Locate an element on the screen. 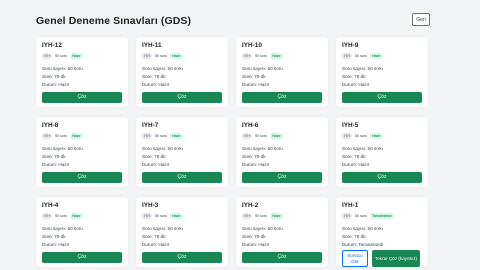 The height and width of the screenshot is (270, 480). exam-title: IYH-7 is located at coordinates (150, 125).